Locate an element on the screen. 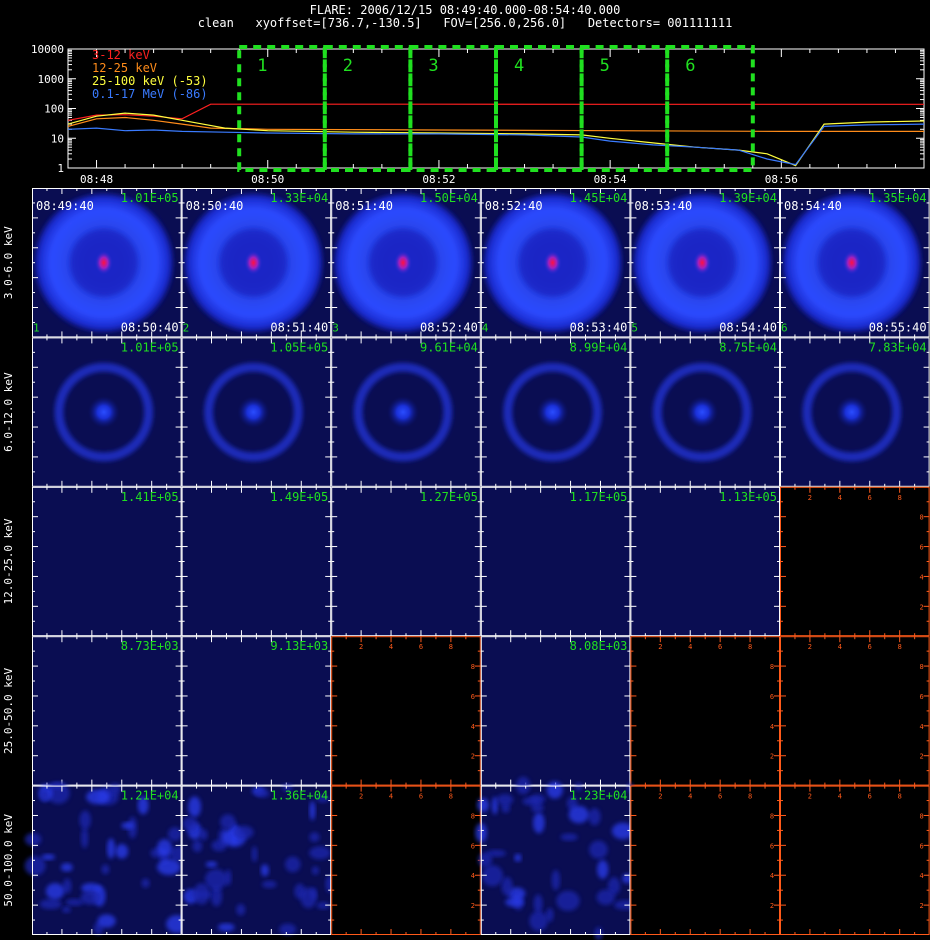  image-panel: 8.99E+04 is located at coordinates (555, 412).